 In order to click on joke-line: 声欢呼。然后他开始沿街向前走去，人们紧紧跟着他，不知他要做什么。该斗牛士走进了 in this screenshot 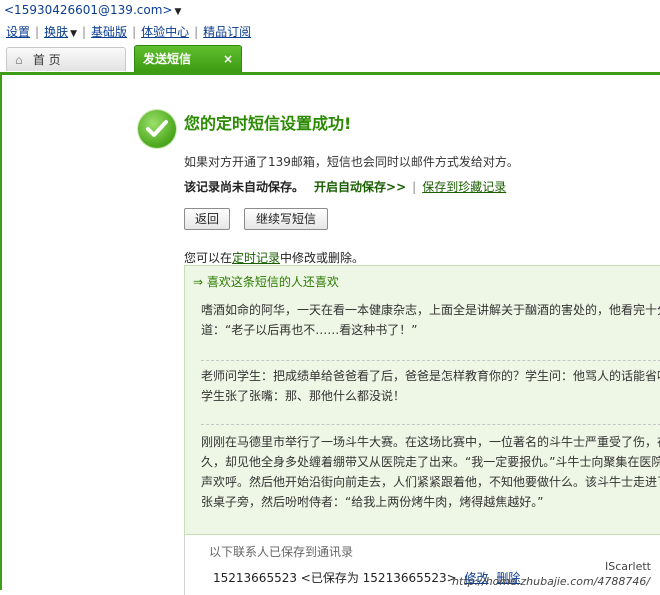, I will do `click(430, 482)`.